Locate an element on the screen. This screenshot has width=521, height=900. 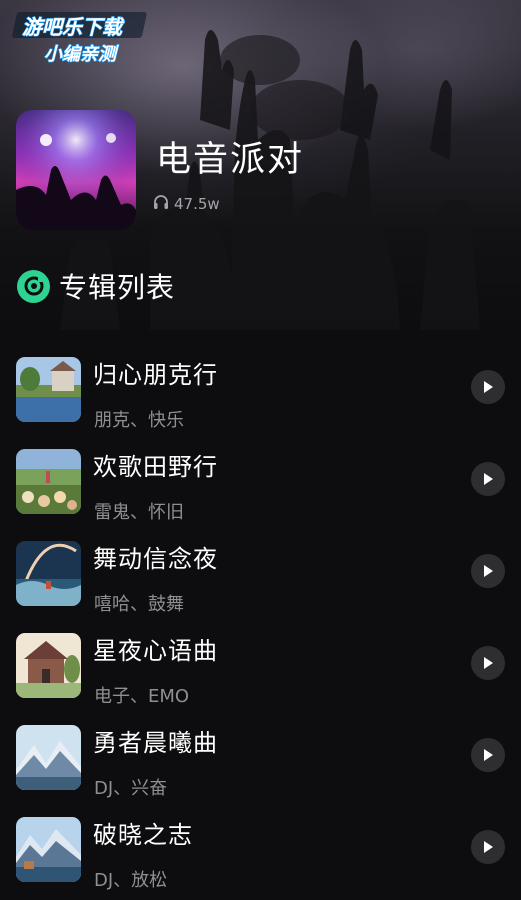
album-cover is located at coordinates (76, 170).